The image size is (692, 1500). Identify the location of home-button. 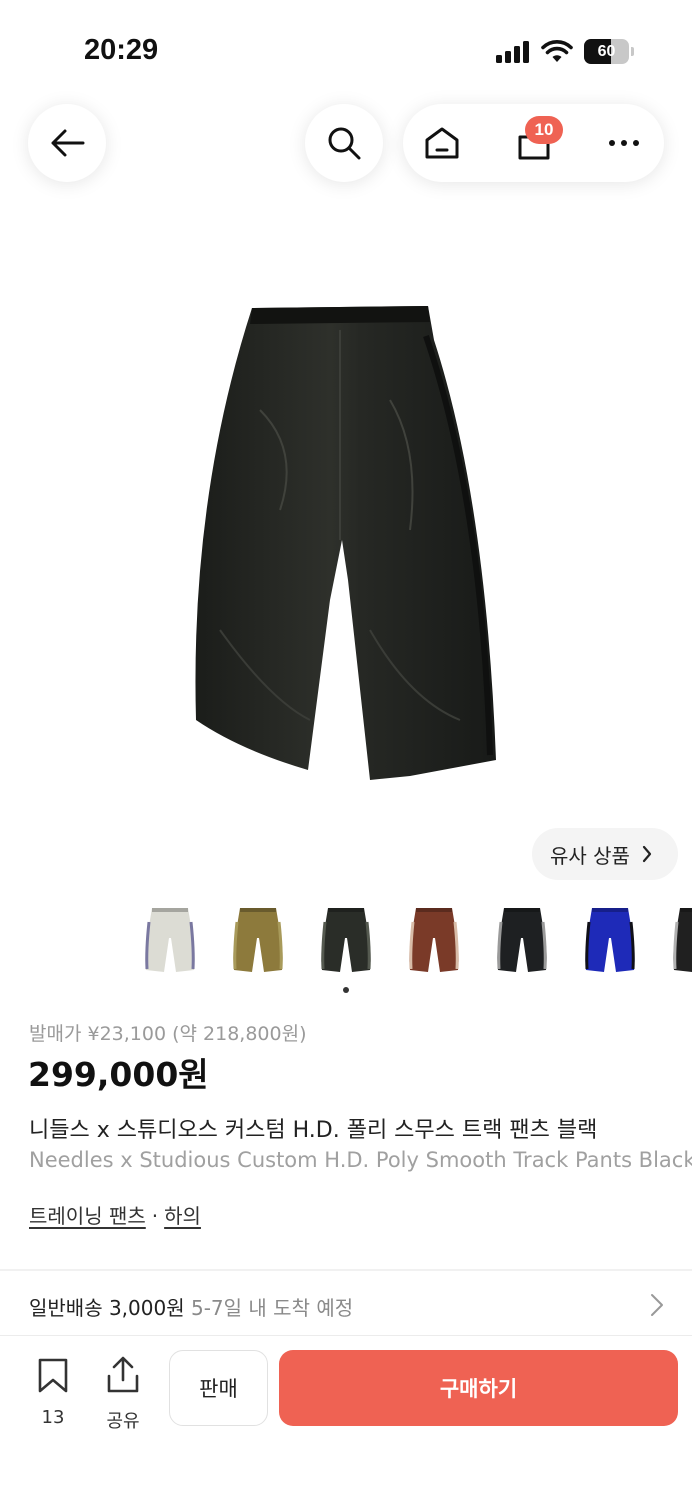
(442, 143).